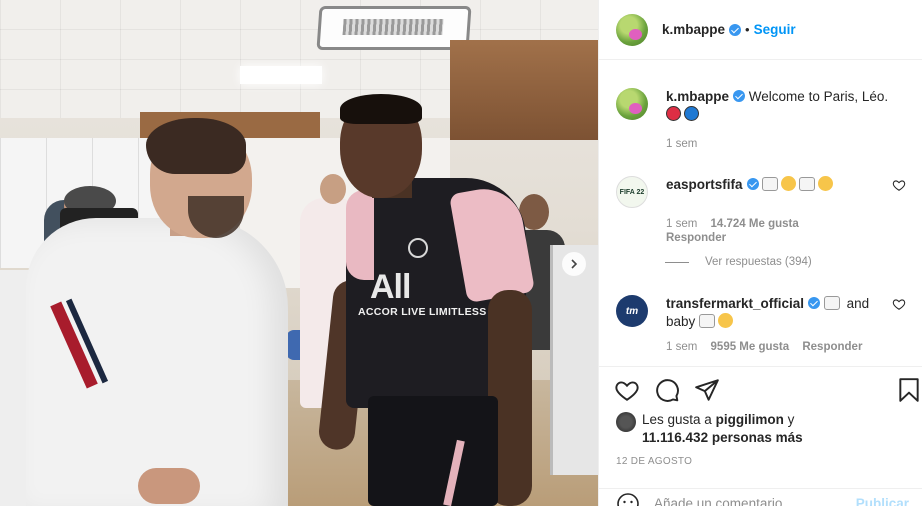 The width and height of the screenshot is (922, 506). I want to click on comment-likes: 9595 Me gusta, so click(750, 347).